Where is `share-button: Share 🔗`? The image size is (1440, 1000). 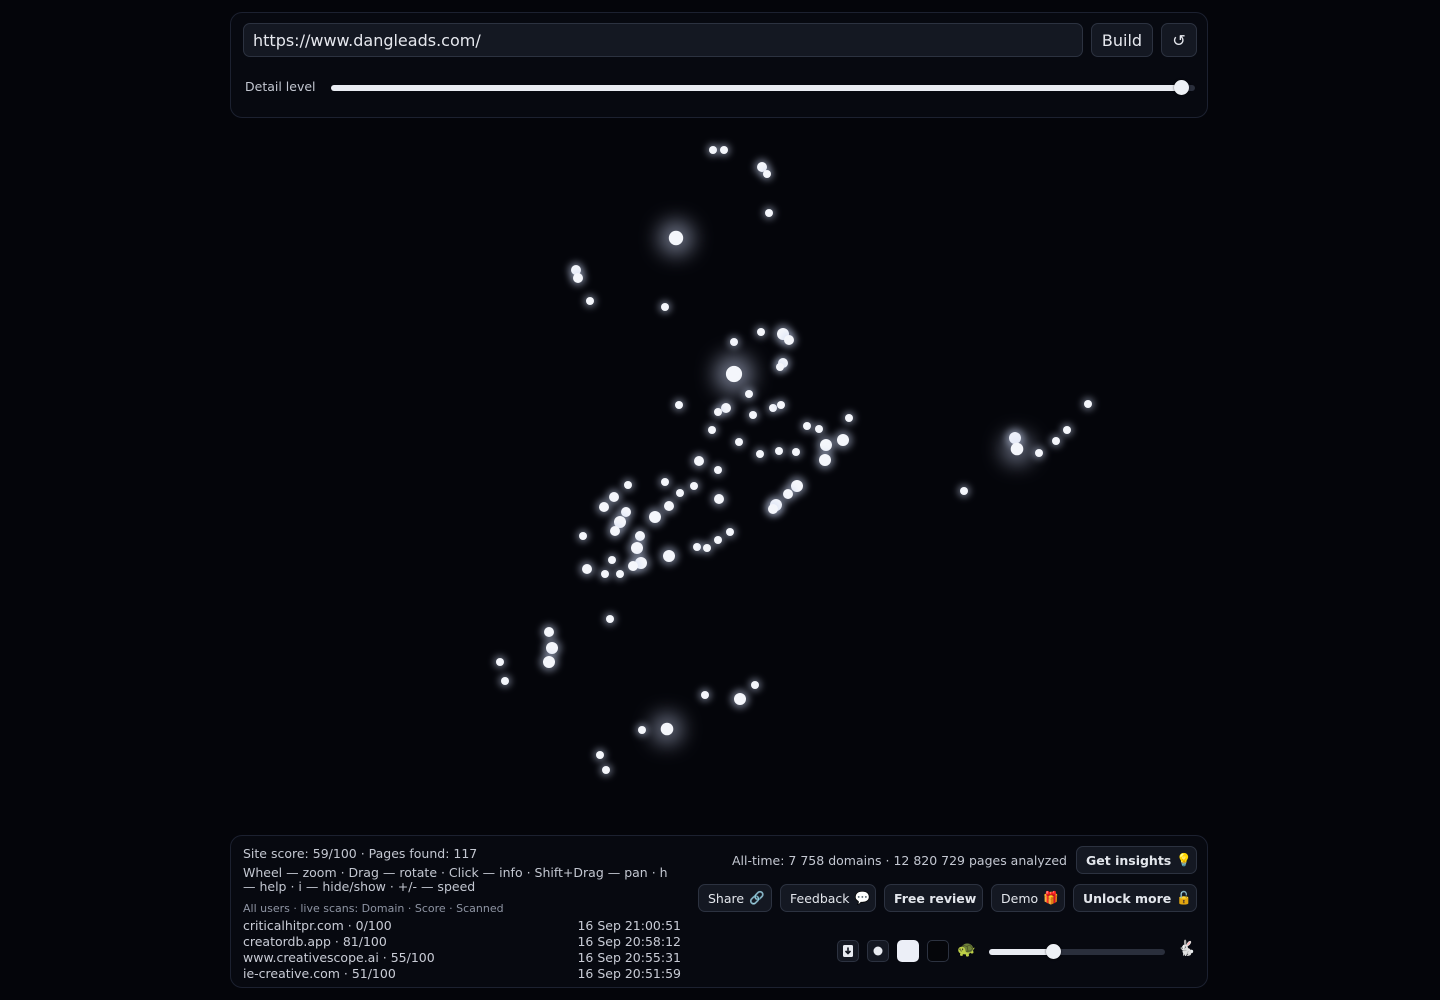 share-button: Share 🔗 is located at coordinates (735, 898).